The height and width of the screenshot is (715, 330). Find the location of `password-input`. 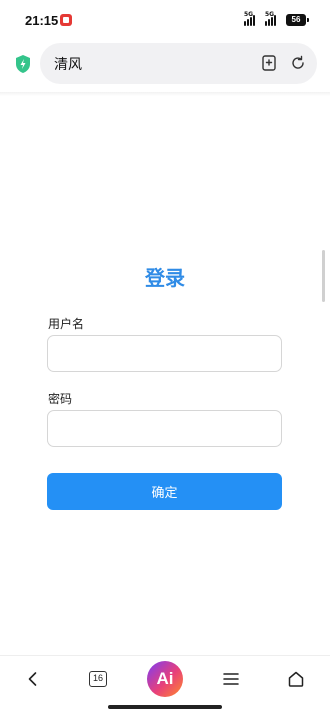

password-input is located at coordinates (164, 428).